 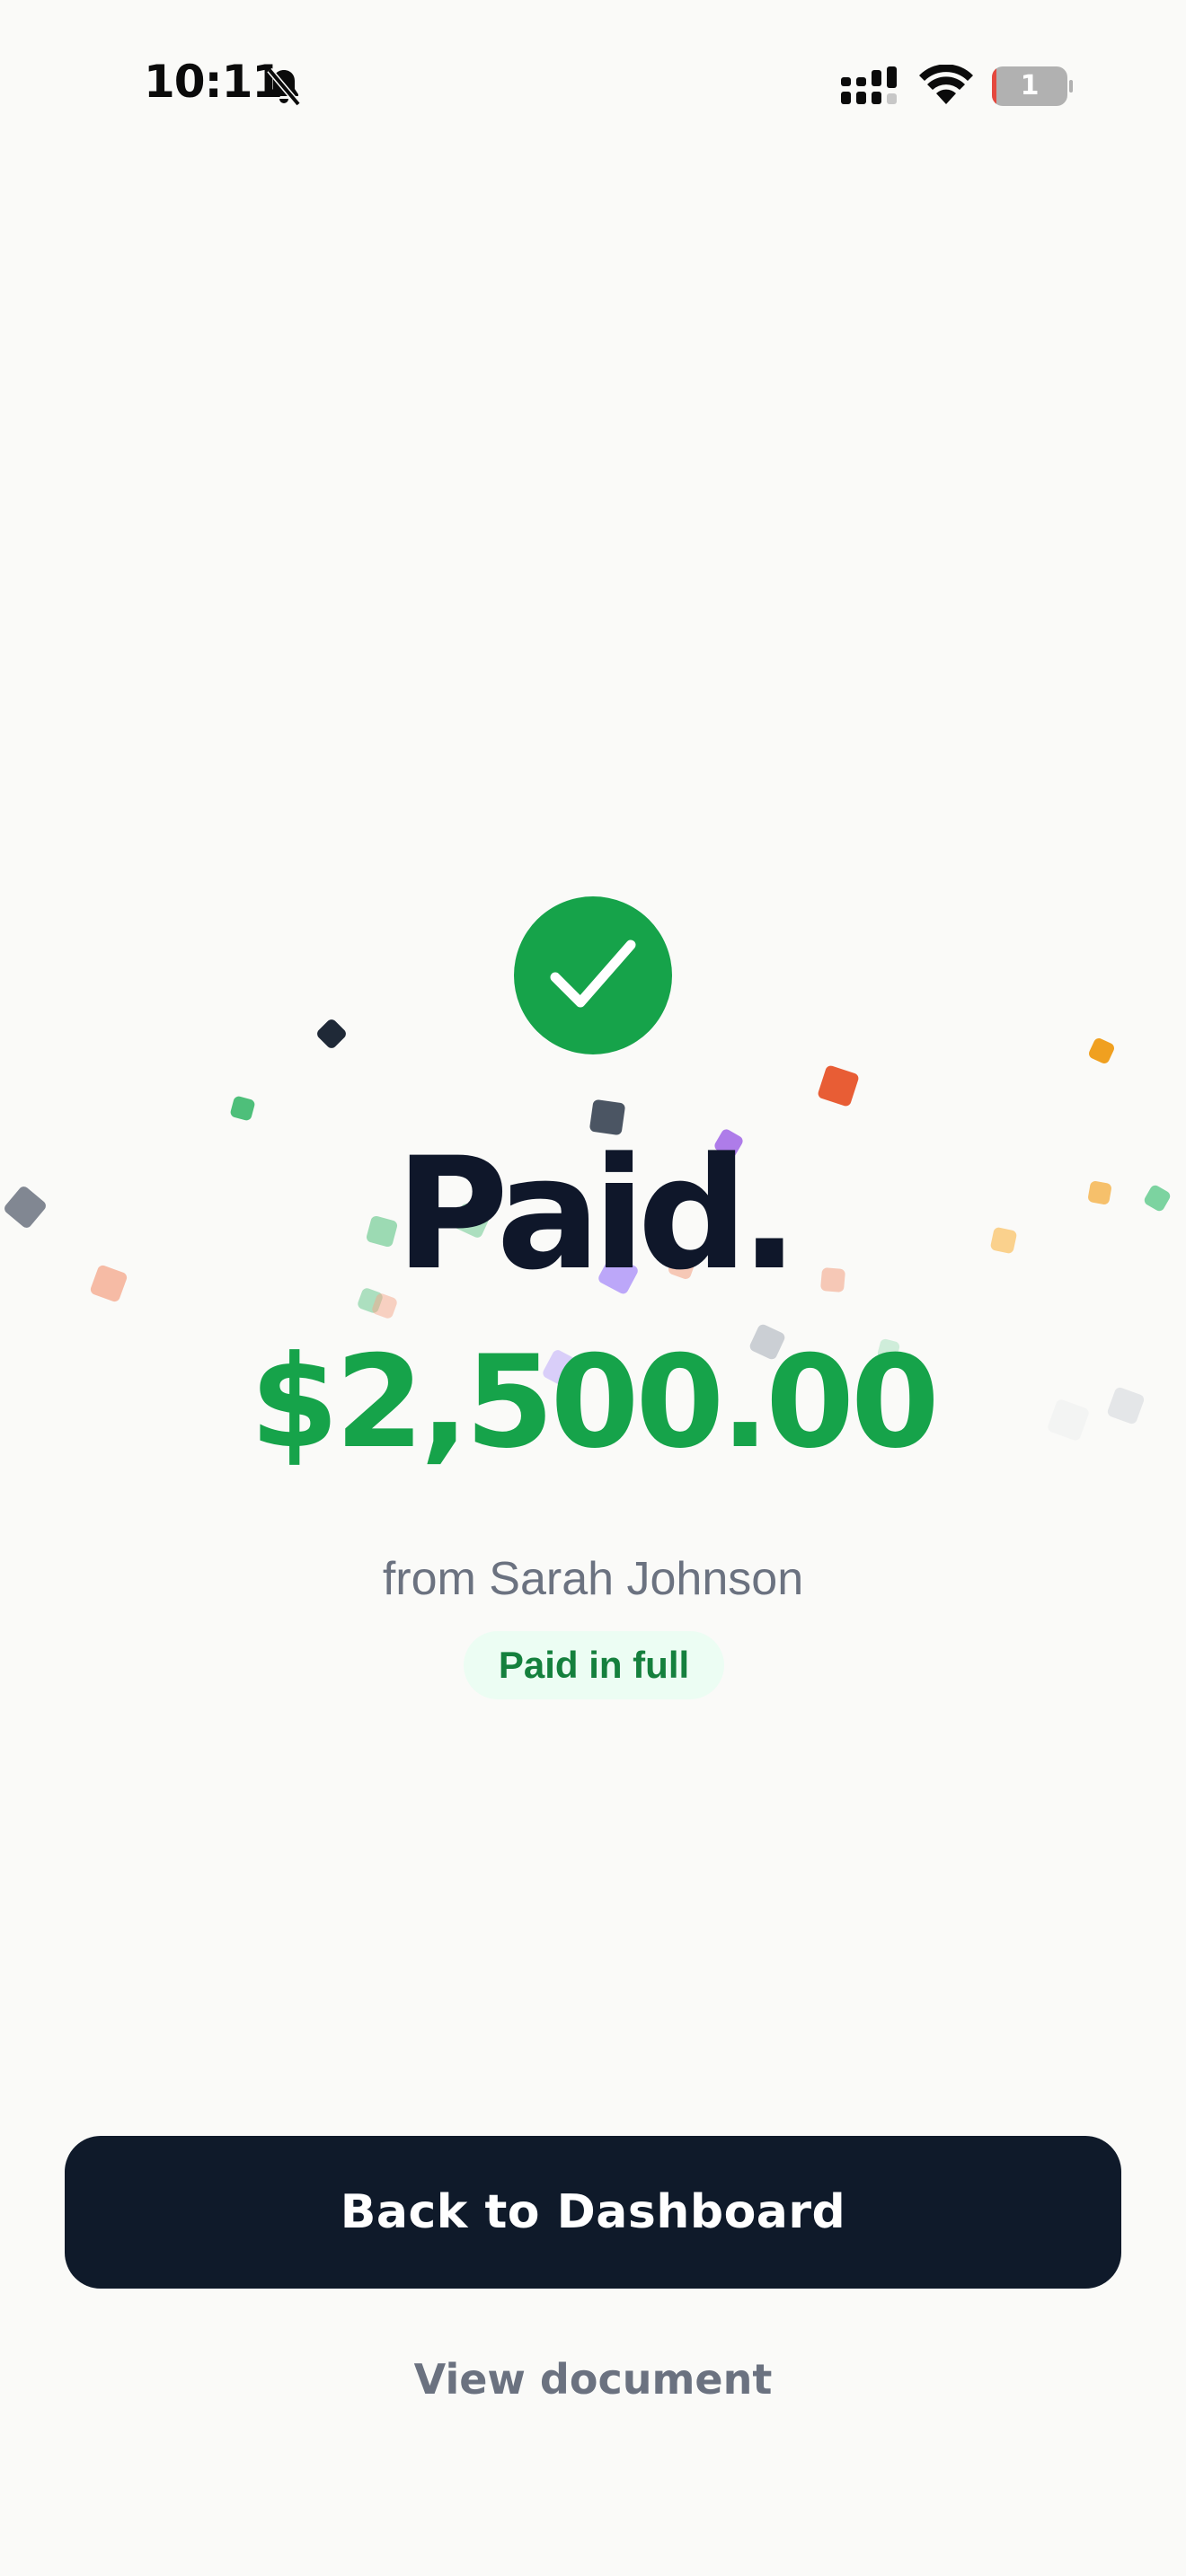 I want to click on battery-body: 1, so click(x=1029, y=86).